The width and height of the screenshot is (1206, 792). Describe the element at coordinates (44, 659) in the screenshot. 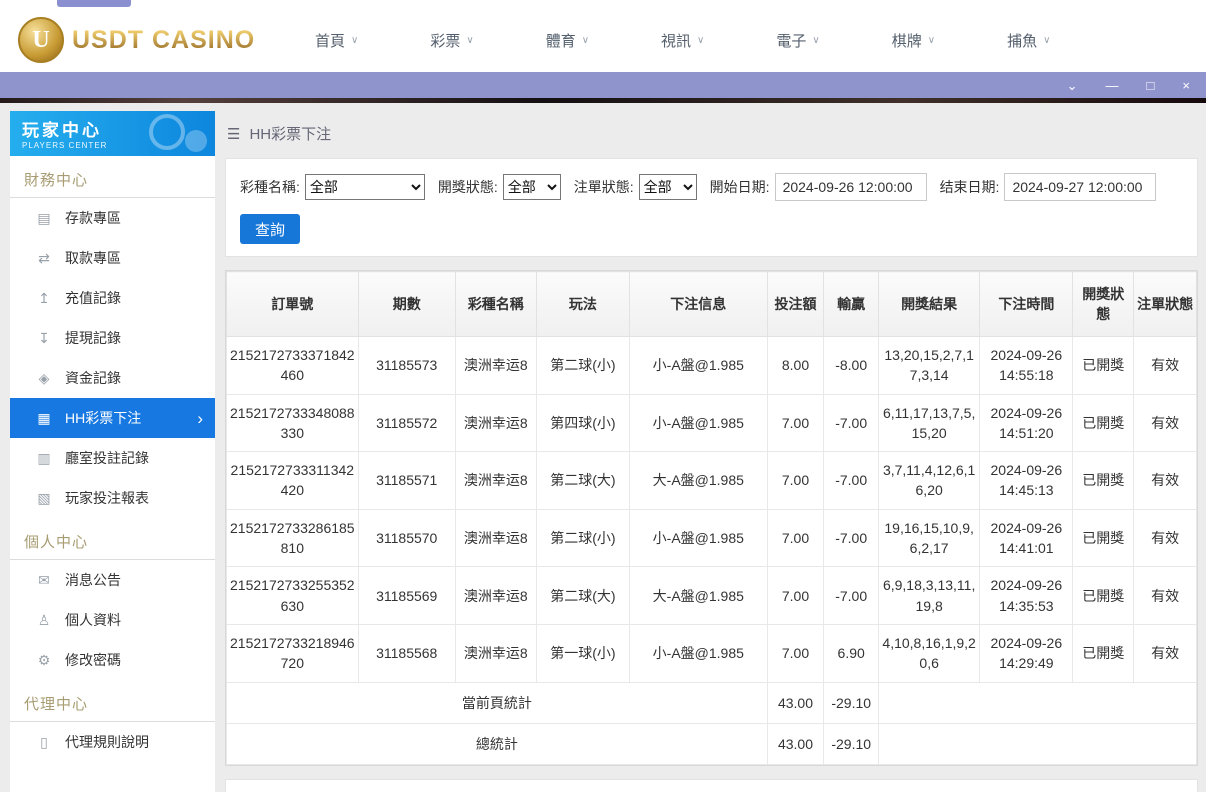

I see `gear-icon: ⚙` at that location.